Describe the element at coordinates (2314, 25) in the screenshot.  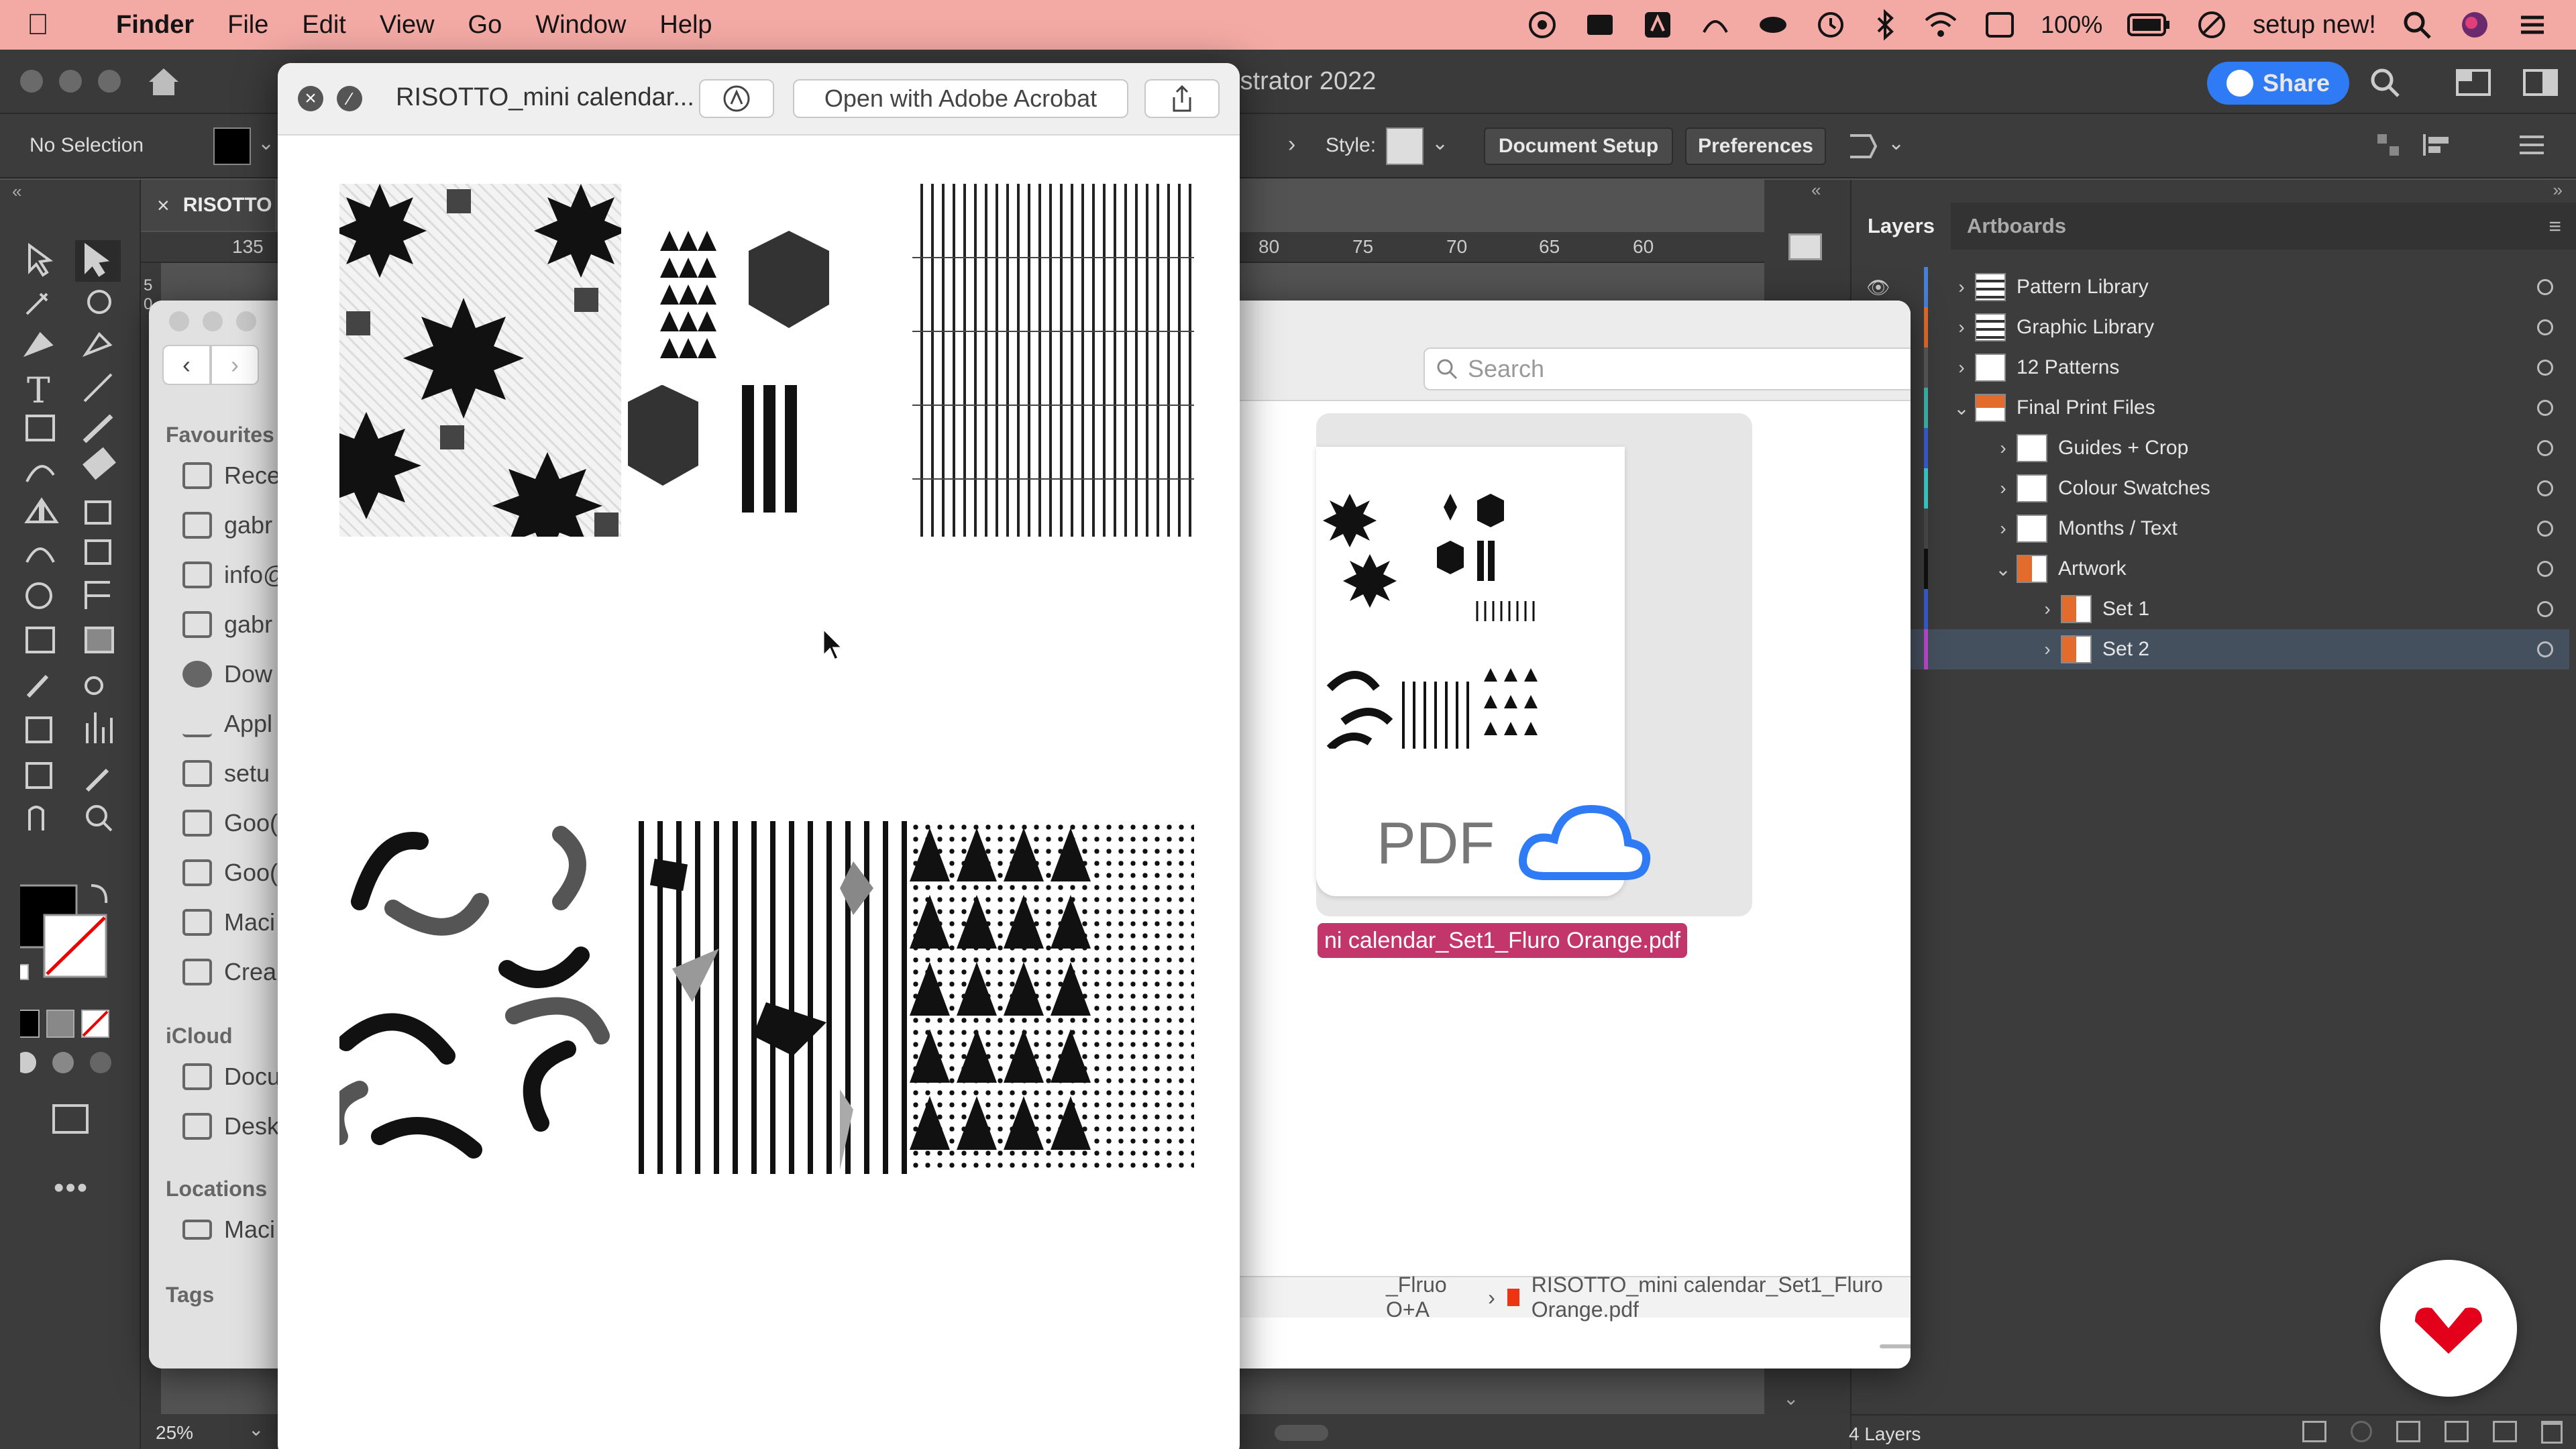
I see `menu-user-name: setup new!` at that location.